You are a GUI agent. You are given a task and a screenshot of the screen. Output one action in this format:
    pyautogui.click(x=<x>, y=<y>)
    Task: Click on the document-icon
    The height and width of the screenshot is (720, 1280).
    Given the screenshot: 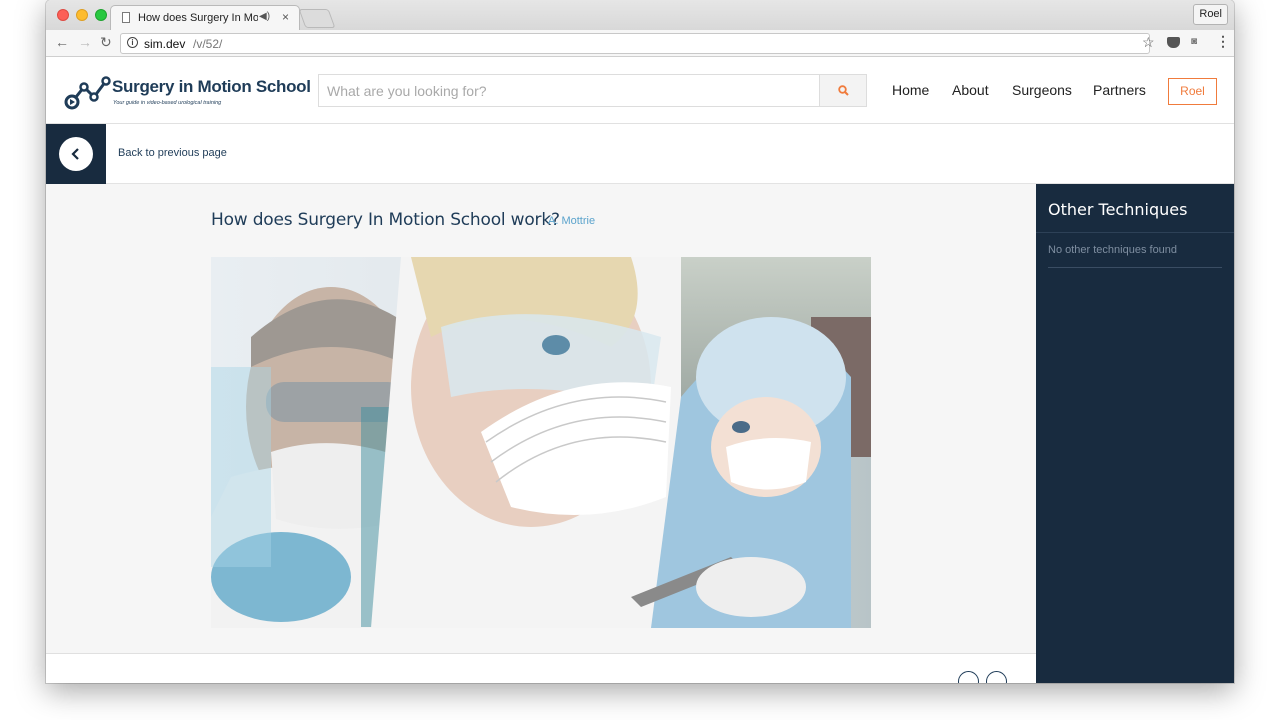 What is the action you would take?
    pyautogui.click(x=126, y=17)
    